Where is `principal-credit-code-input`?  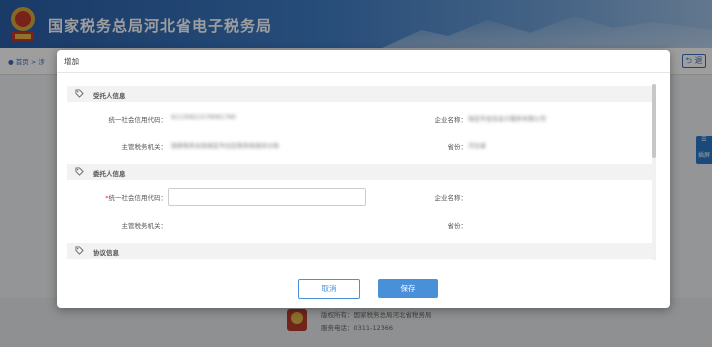
principal-credit-code-input is located at coordinates (267, 197).